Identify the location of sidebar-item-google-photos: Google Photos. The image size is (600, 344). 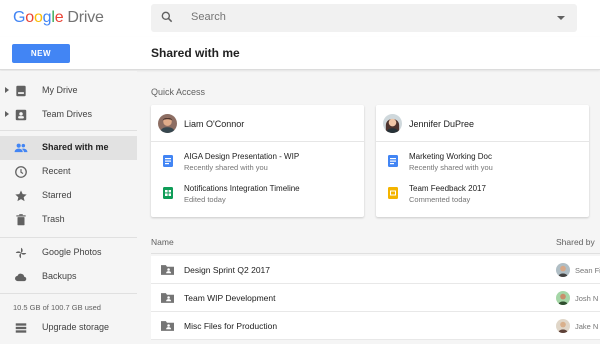
(68, 253).